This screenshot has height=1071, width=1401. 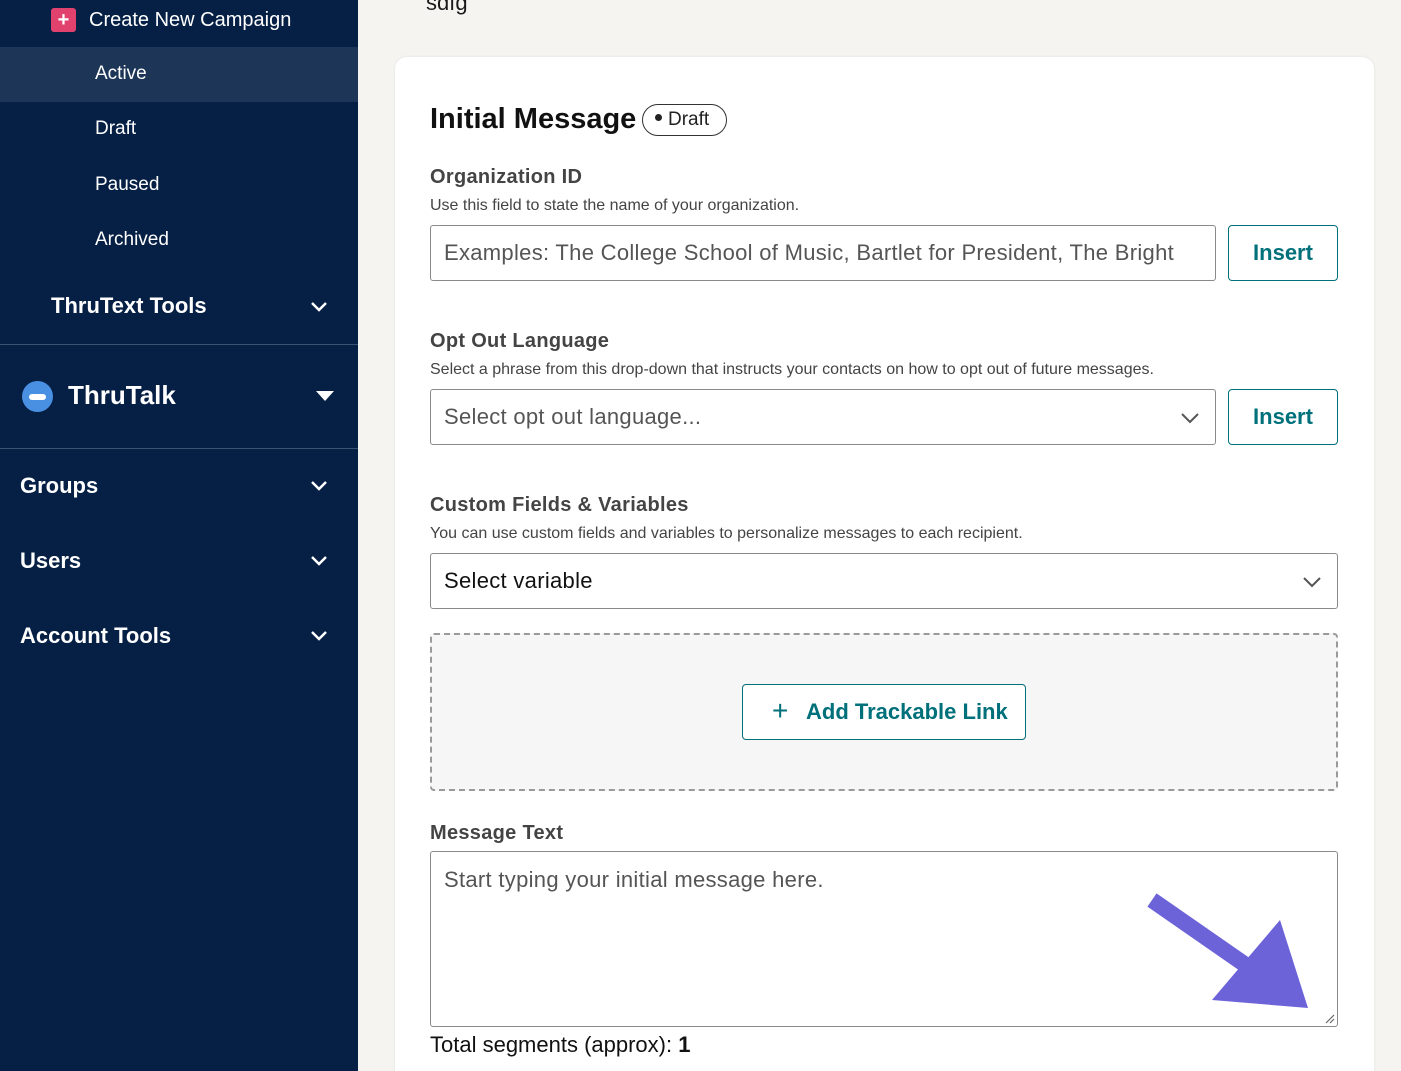 I want to click on thrutext-tools-label: ThruText Tools, so click(x=129, y=305).